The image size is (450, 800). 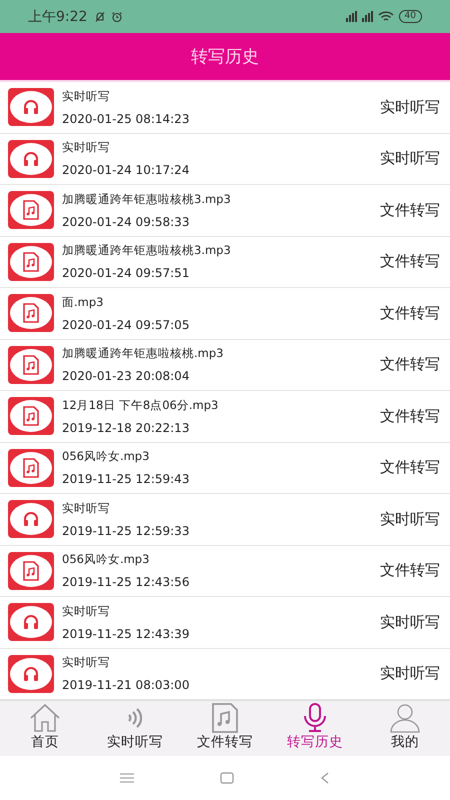 I want to click on back-icon, so click(x=325, y=778).